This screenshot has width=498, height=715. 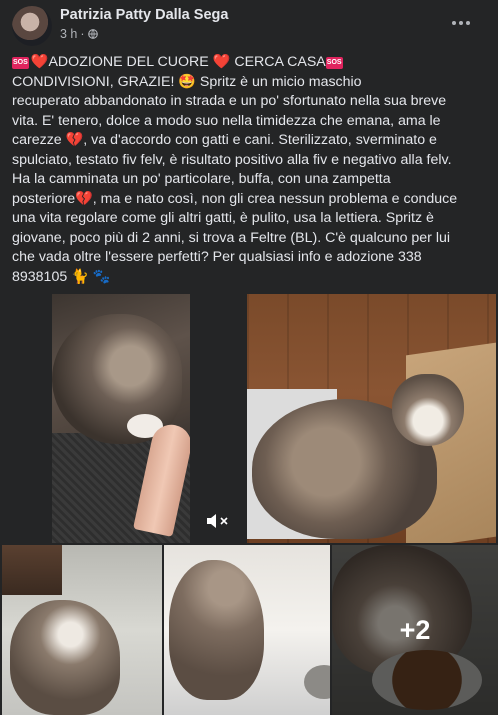 I want to click on background-furniture, so click(x=32, y=570).